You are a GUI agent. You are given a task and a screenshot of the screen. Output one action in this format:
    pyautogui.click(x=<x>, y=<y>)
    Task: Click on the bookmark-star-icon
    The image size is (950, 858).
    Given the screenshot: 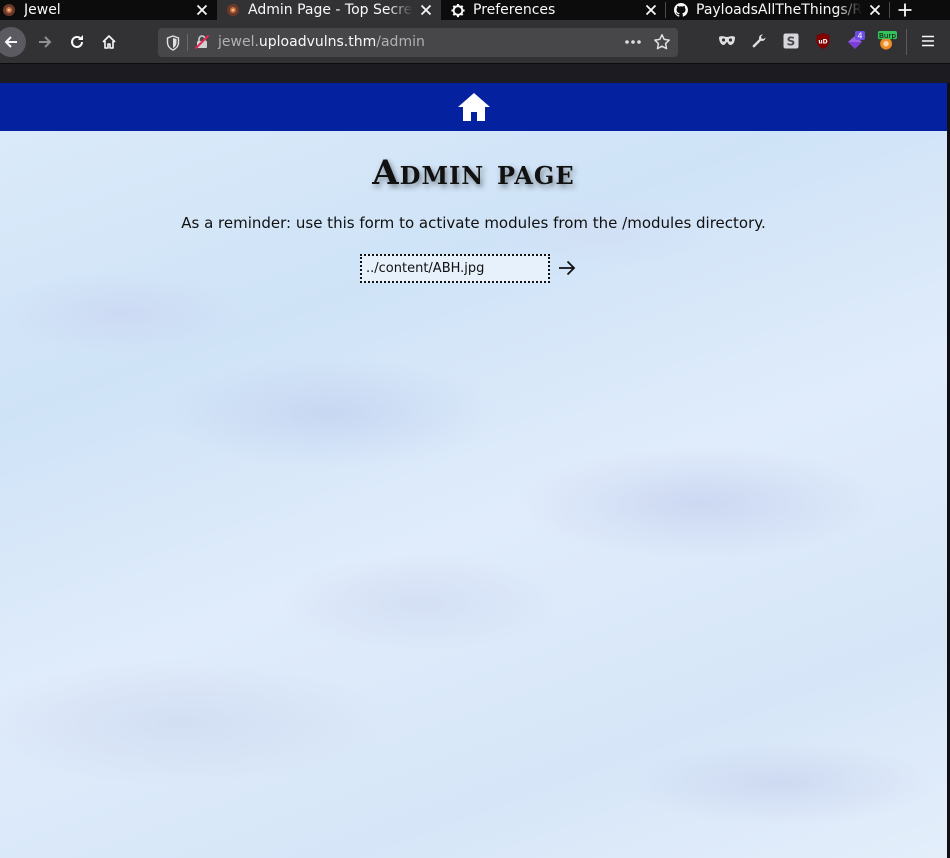 What is the action you would take?
    pyautogui.click(x=662, y=42)
    